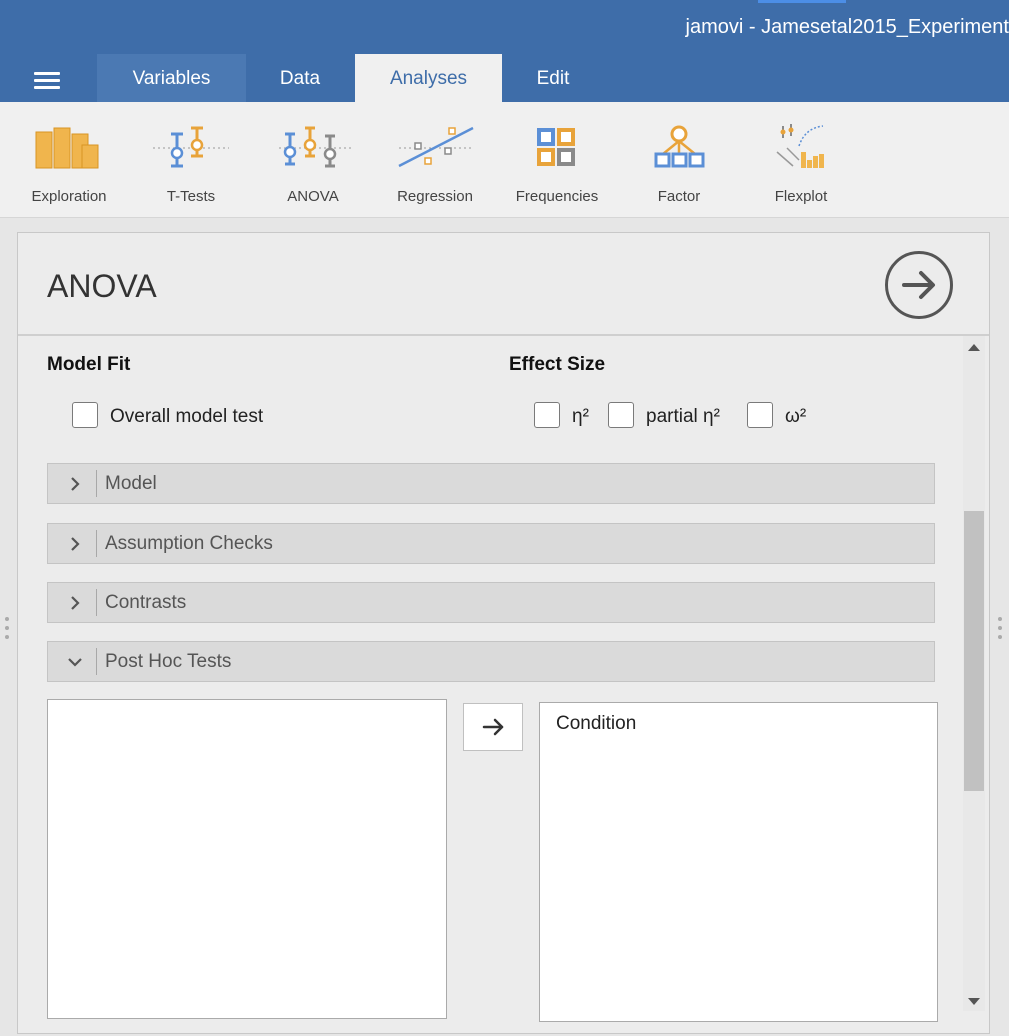  I want to click on regression-button: Regression, so click(435, 161).